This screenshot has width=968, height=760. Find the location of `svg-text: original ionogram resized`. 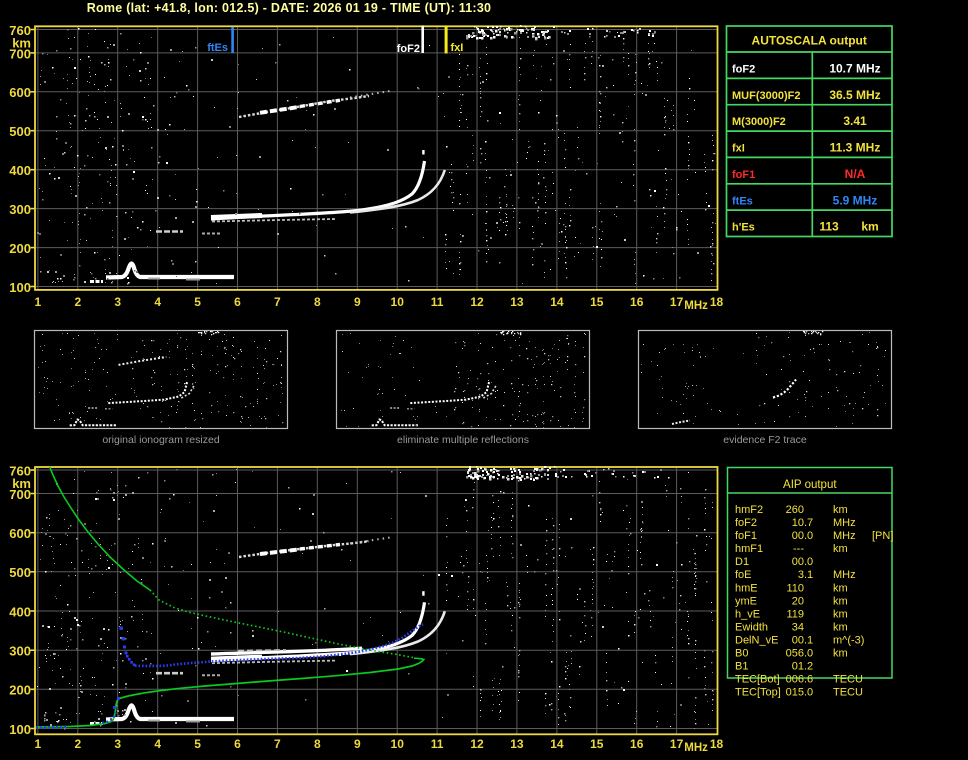

svg-text: original ionogram resized is located at coordinates (160, 440).